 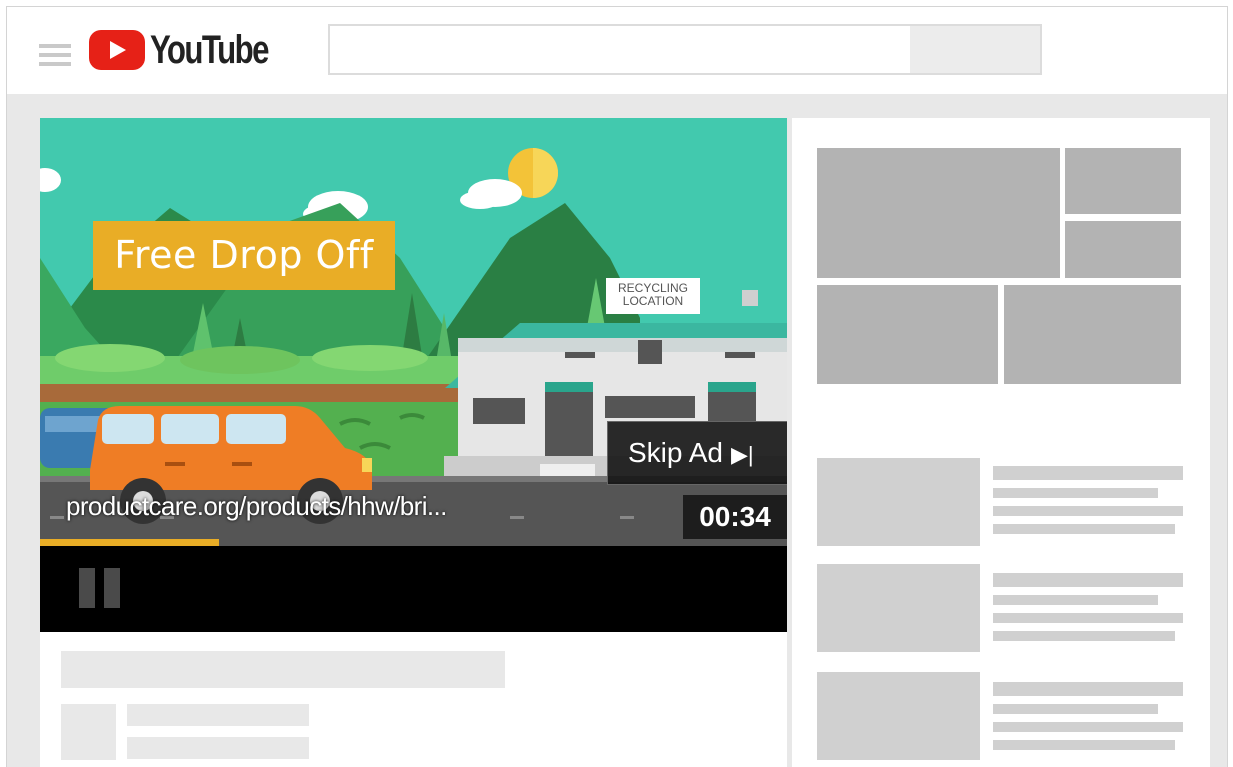 What do you see at coordinates (100, 588) in the screenshot?
I see `pause-icon` at bounding box center [100, 588].